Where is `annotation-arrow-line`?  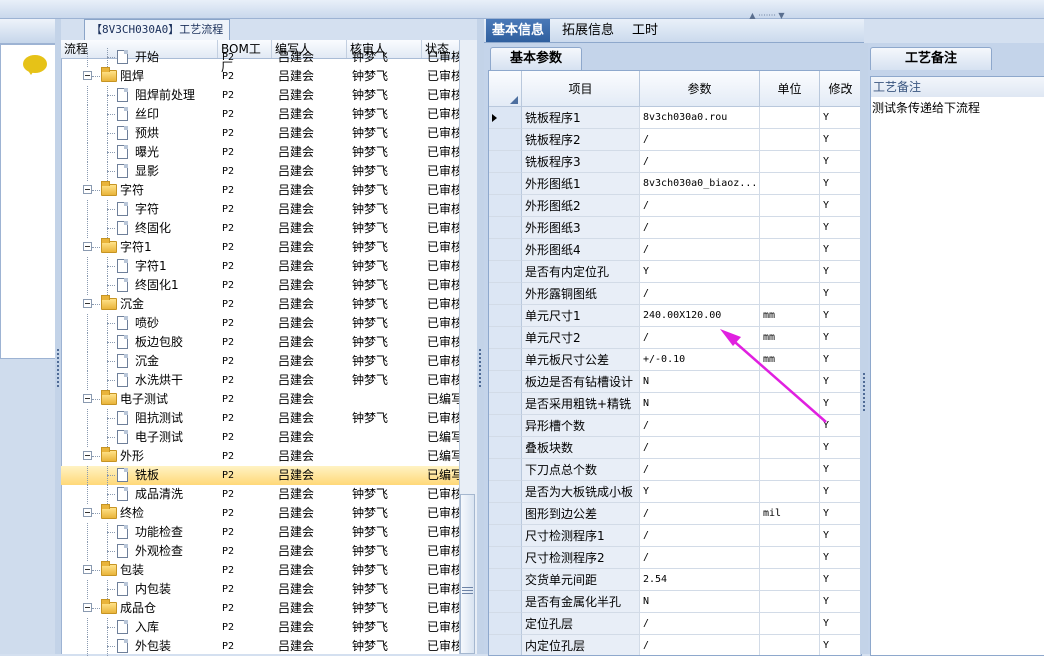 annotation-arrow-line is located at coordinates (777, 379).